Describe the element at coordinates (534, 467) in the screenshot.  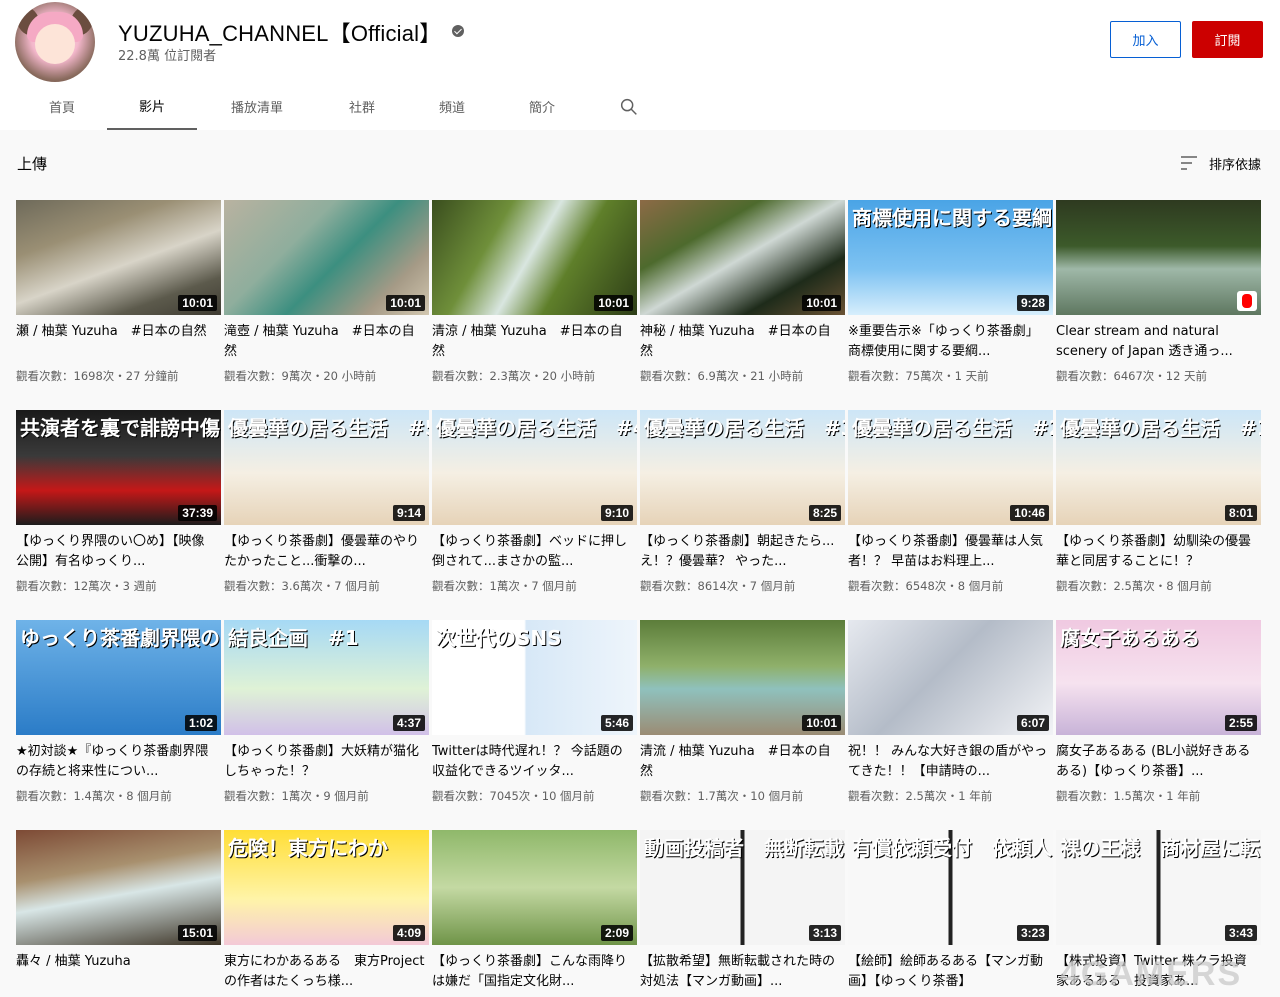
I see `video-thumbnail: 優曇華の居る生活 #4 9:10` at that location.